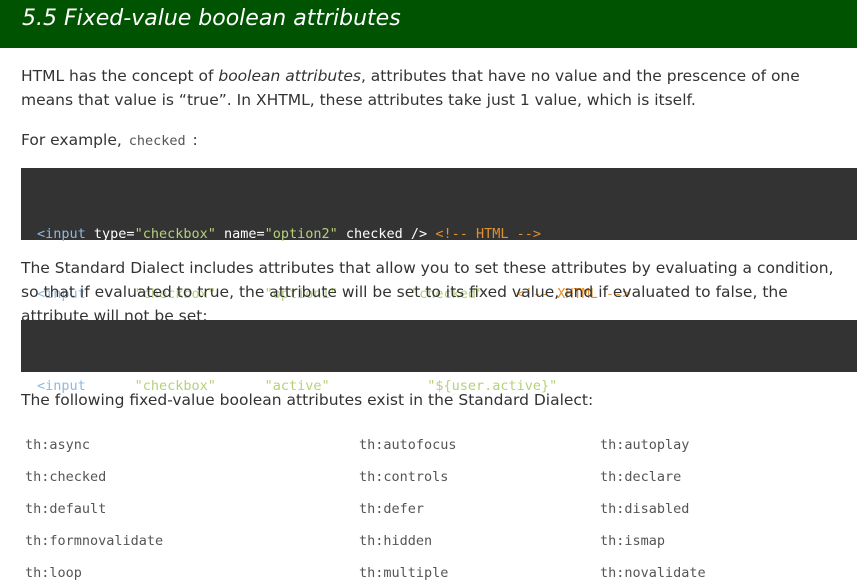  What do you see at coordinates (428, 24) in the screenshot?
I see `section-header: 5.5 Fixed-value boolean attributes` at bounding box center [428, 24].